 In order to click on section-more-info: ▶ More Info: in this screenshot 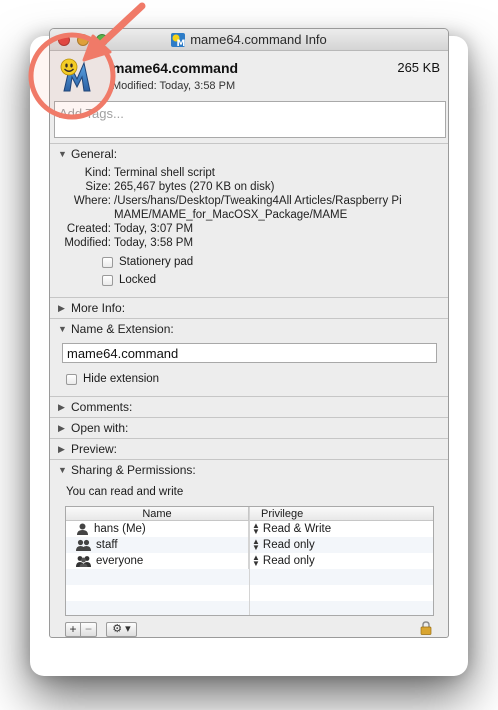, I will do `click(249, 307)`.